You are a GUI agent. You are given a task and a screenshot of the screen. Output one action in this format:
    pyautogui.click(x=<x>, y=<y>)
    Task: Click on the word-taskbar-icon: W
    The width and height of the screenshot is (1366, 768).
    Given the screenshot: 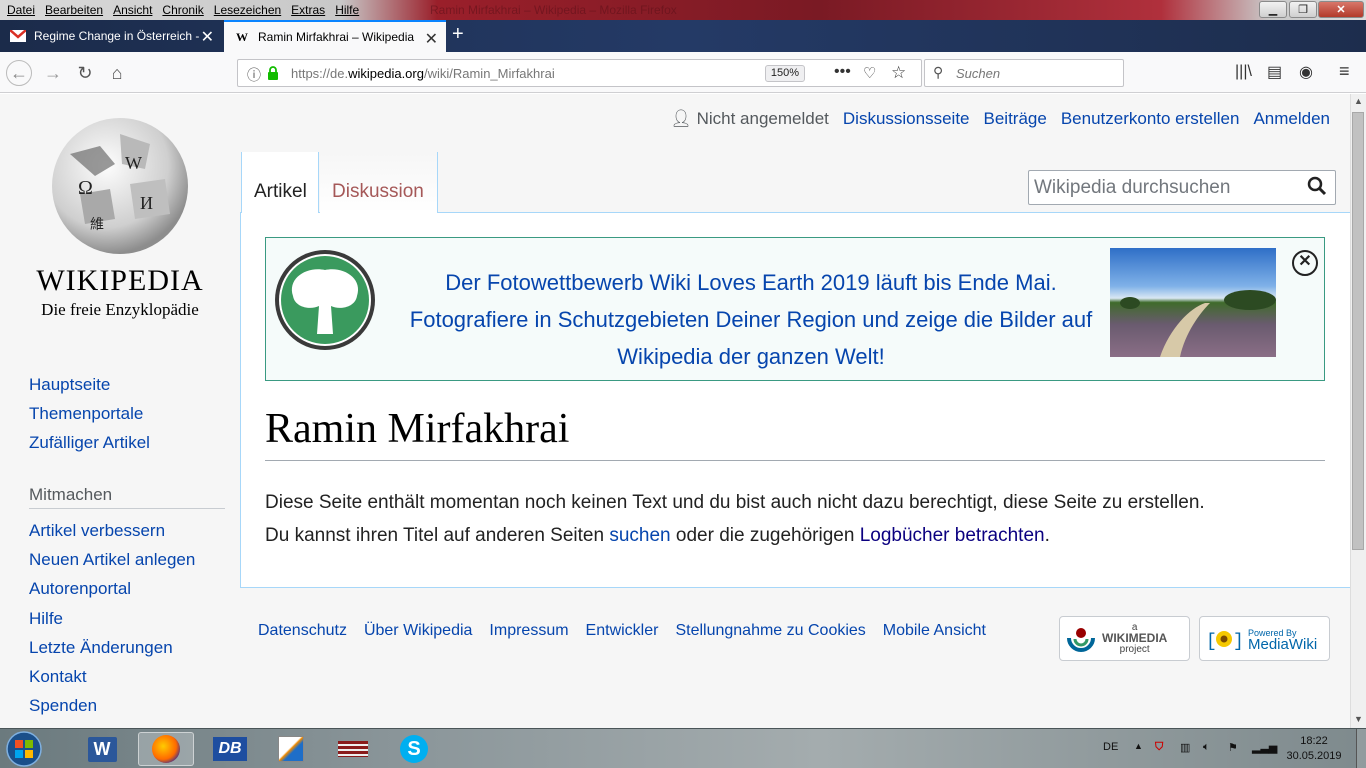 What is the action you would take?
    pyautogui.click(x=102, y=749)
    